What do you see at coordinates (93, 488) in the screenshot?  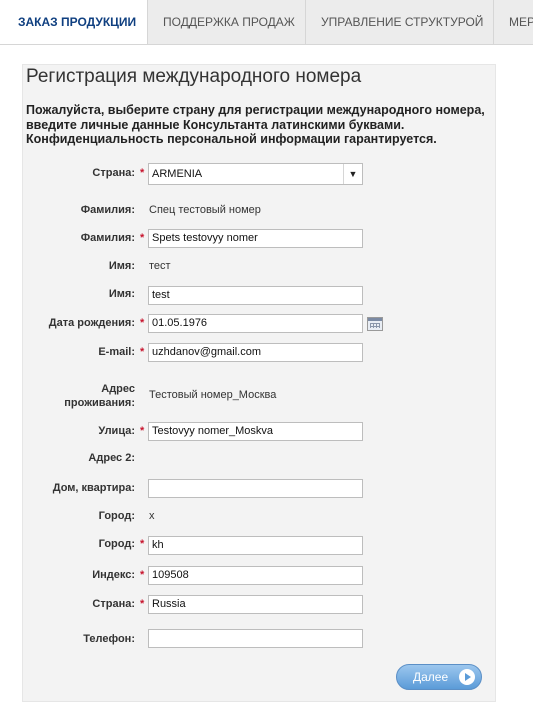 I see `house-label: Дом, квартира:` at bounding box center [93, 488].